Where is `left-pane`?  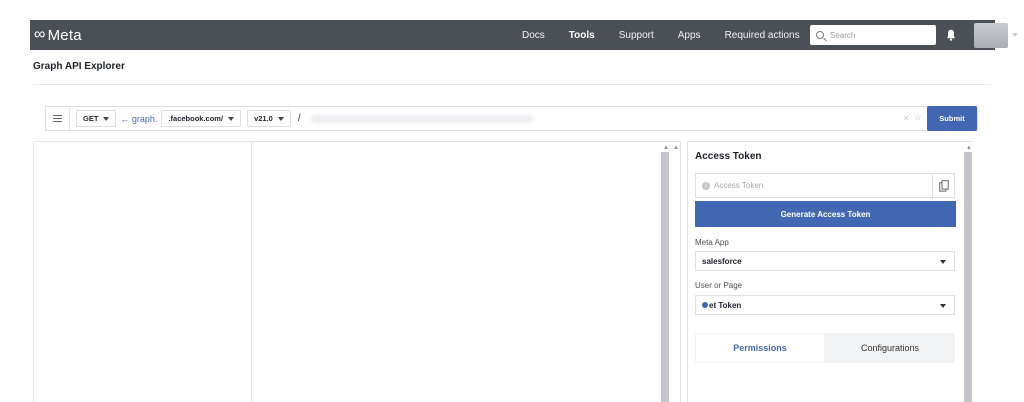 left-pane is located at coordinates (142, 271).